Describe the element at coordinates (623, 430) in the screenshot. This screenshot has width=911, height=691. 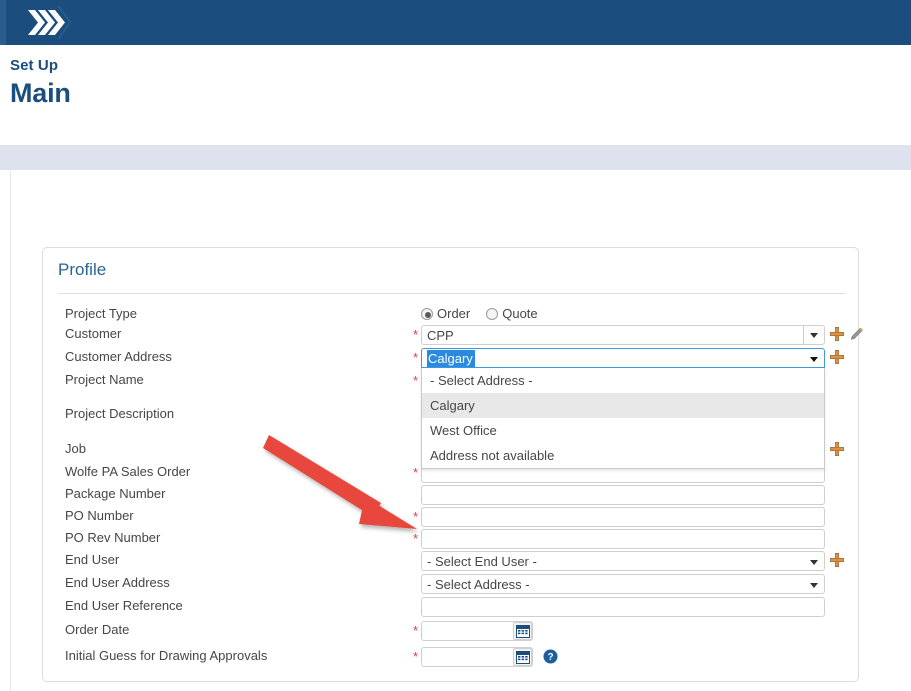
I see `dropdown-option: West Office` at that location.